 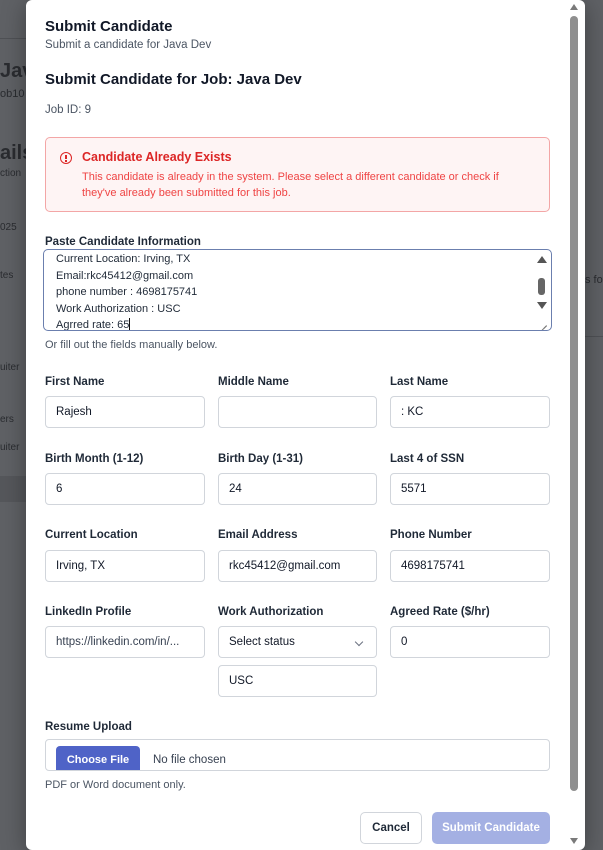 What do you see at coordinates (297, 489) in the screenshot?
I see `birth-day-input: 24` at bounding box center [297, 489].